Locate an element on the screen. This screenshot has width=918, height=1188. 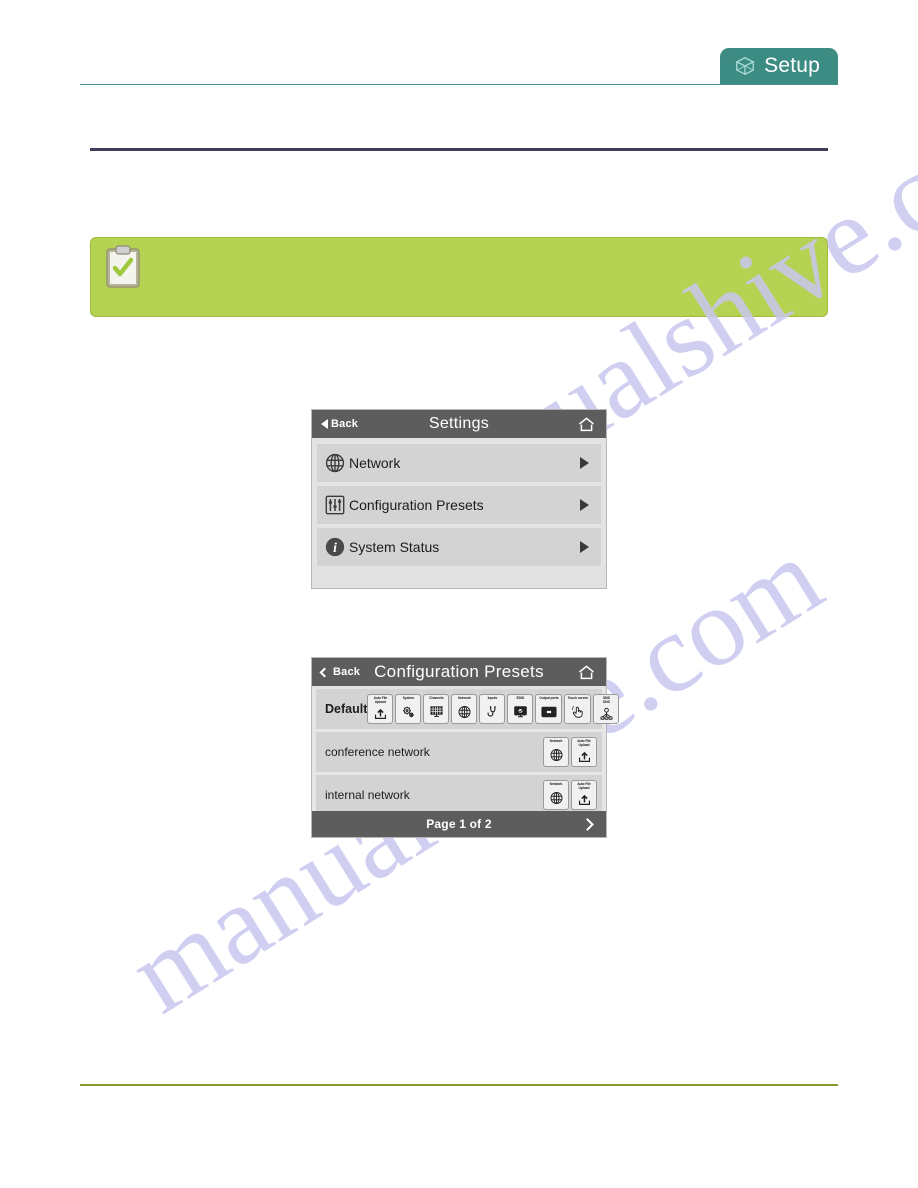
chevron-right-icon is located at coordinates (587, 824).